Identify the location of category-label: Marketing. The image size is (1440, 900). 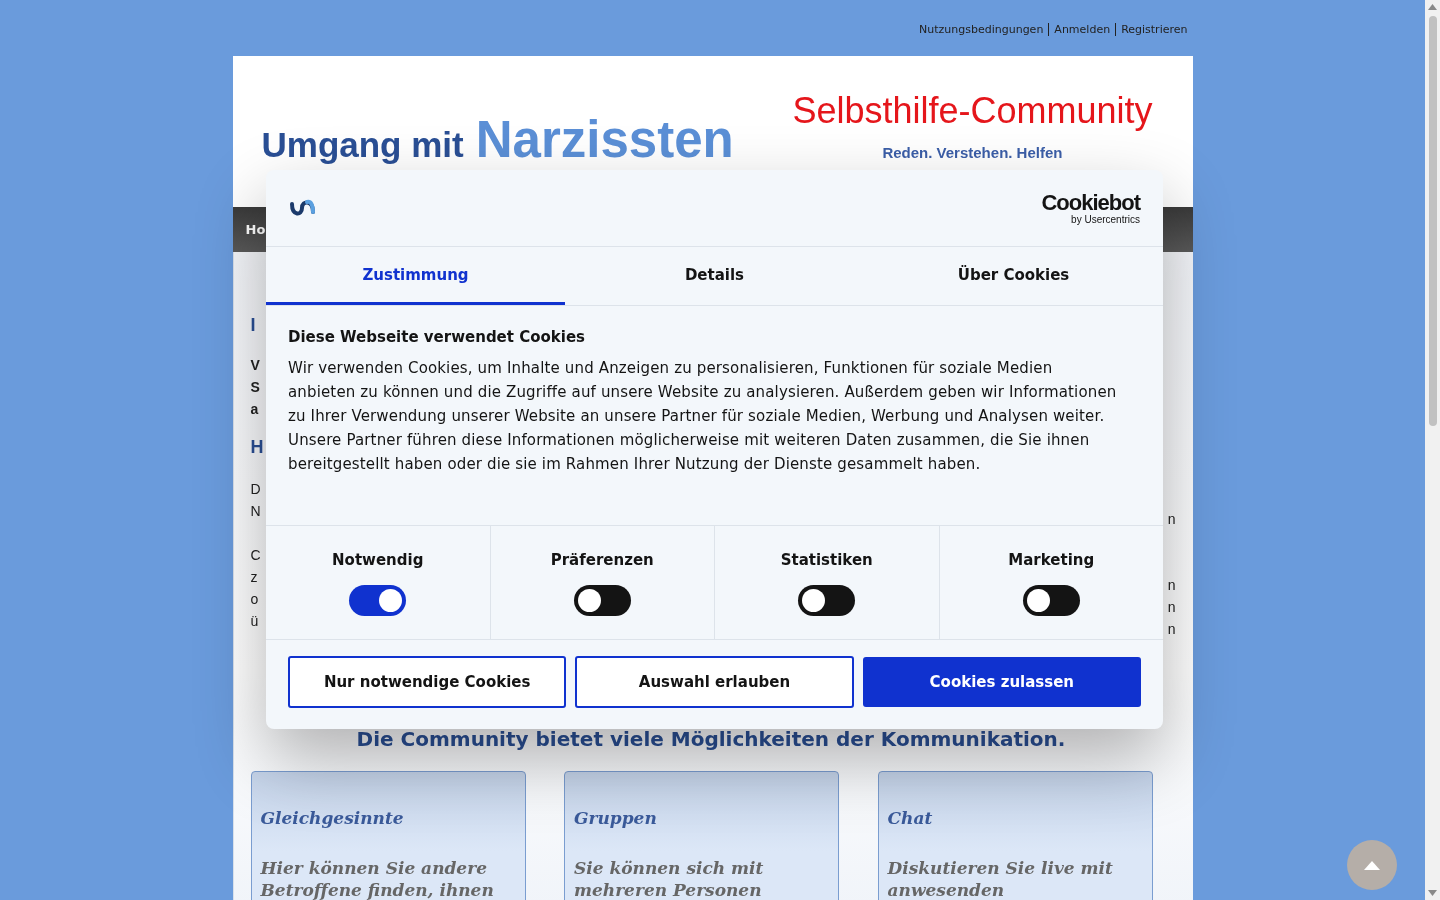
(1051, 560).